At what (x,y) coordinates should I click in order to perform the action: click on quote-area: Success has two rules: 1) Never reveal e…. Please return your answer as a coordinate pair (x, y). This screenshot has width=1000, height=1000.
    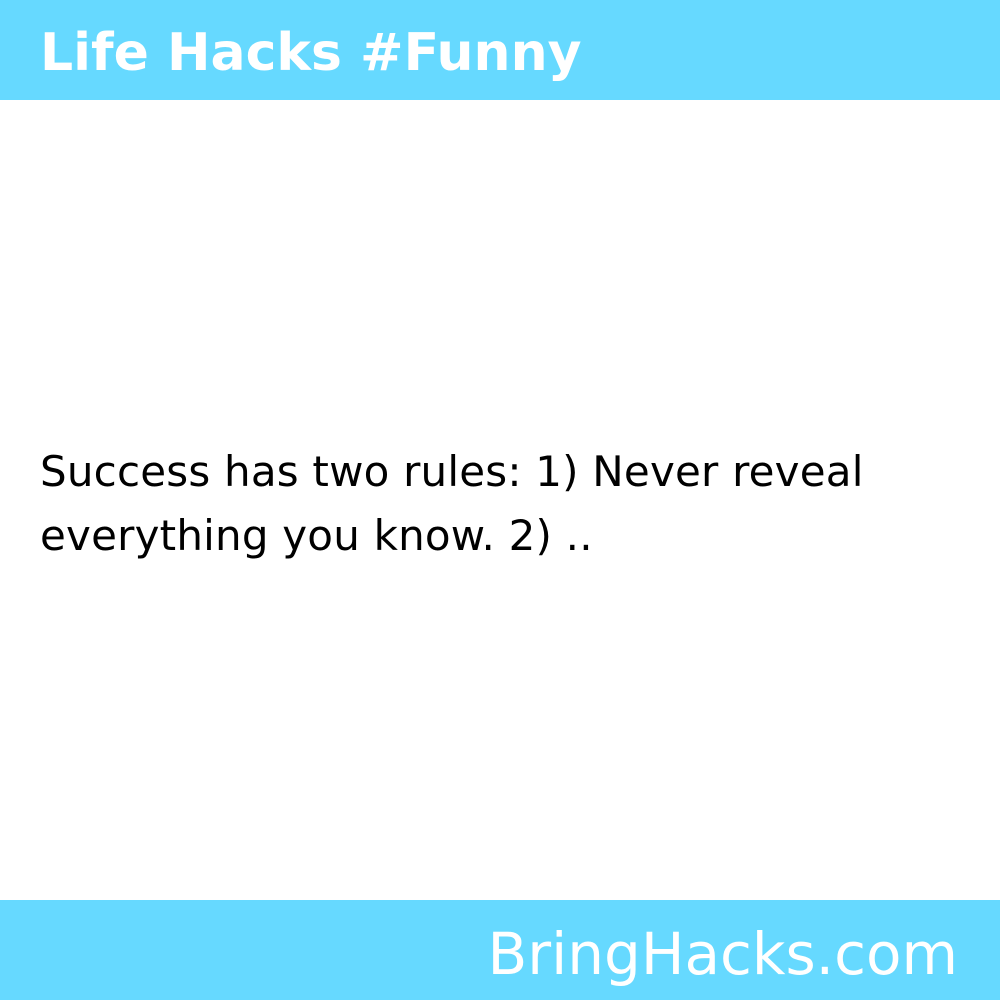
    Looking at the image, I should click on (500, 504).